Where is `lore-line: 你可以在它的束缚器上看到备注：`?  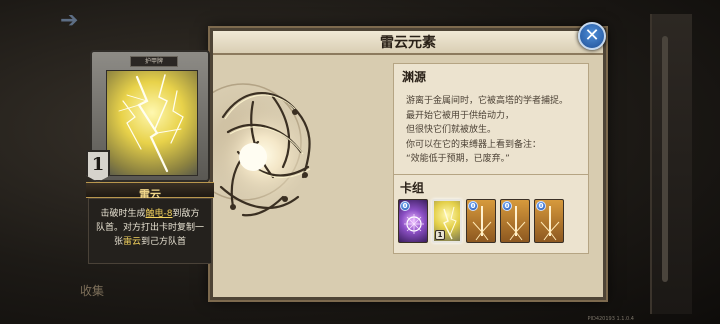 lore-line: 你可以在它的束缚器上看到备注： is located at coordinates (474, 144).